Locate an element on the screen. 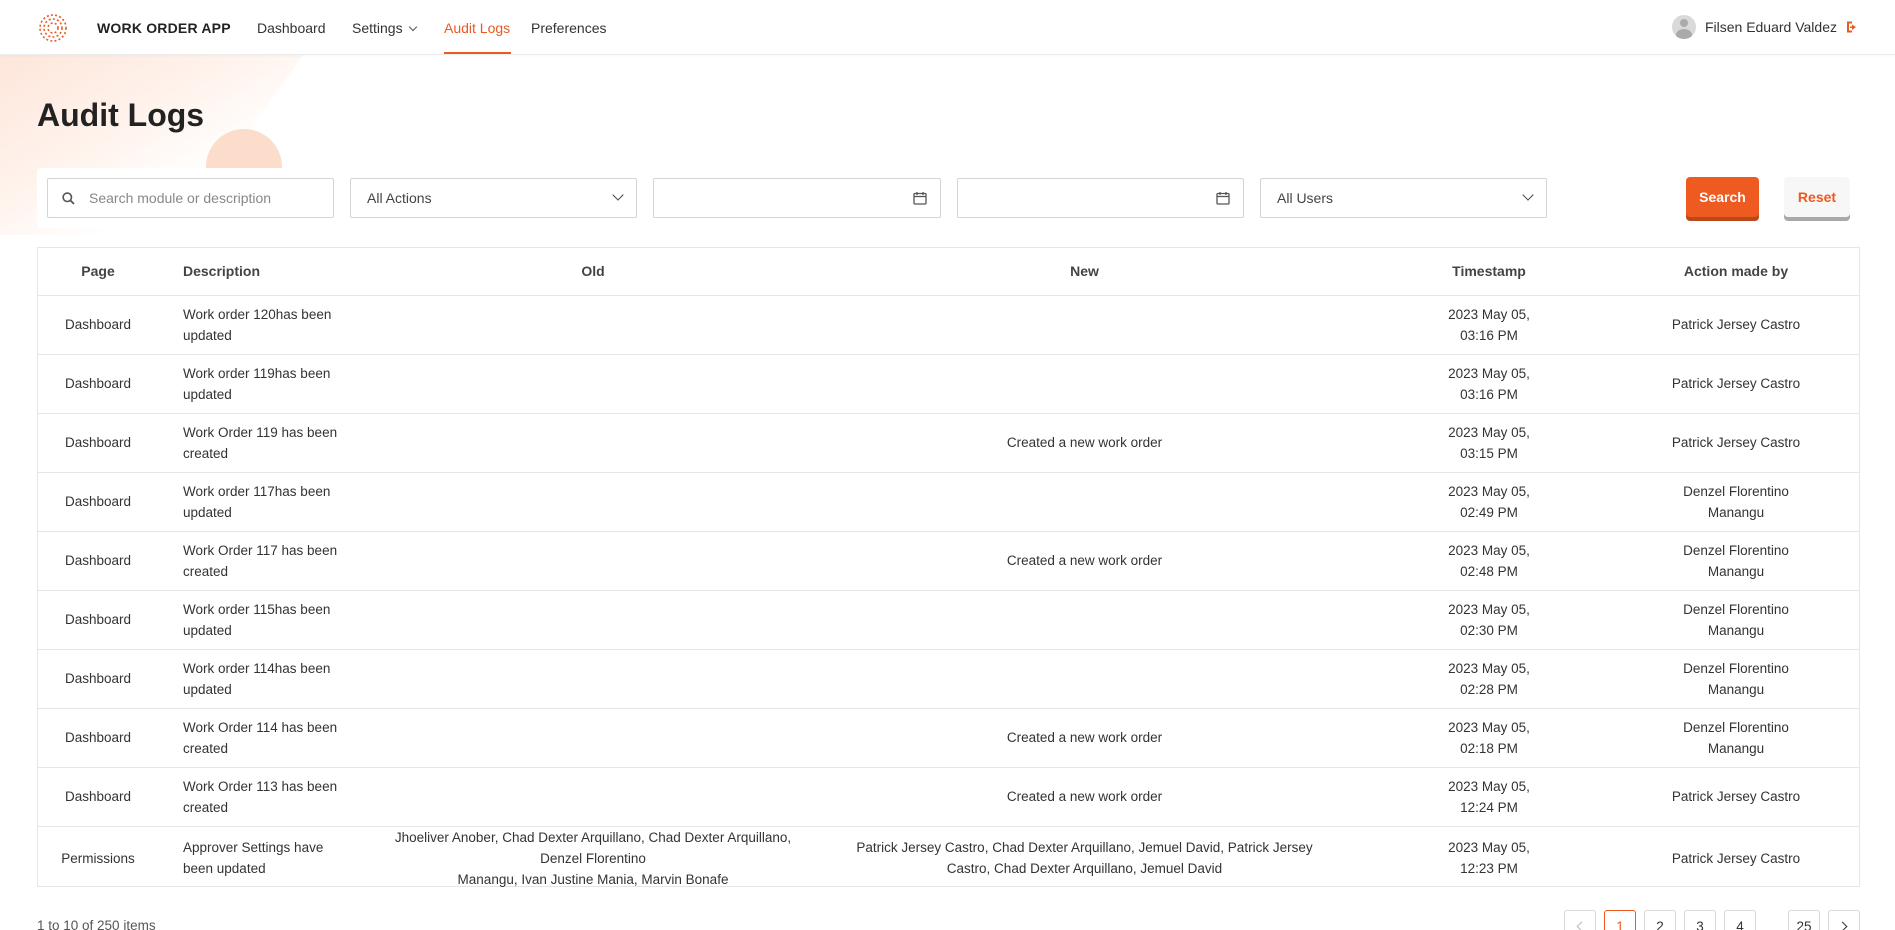 This screenshot has height=930, width=1895. column-header-new: New is located at coordinates (1084, 272).